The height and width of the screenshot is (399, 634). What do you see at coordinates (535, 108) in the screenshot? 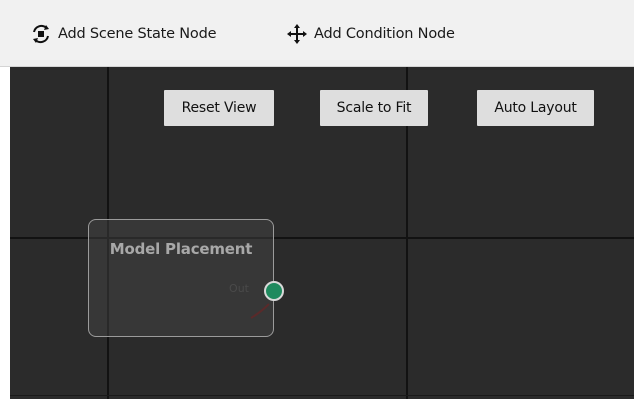
I see `auto-layout-button: Auto Layout` at bounding box center [535, 108].